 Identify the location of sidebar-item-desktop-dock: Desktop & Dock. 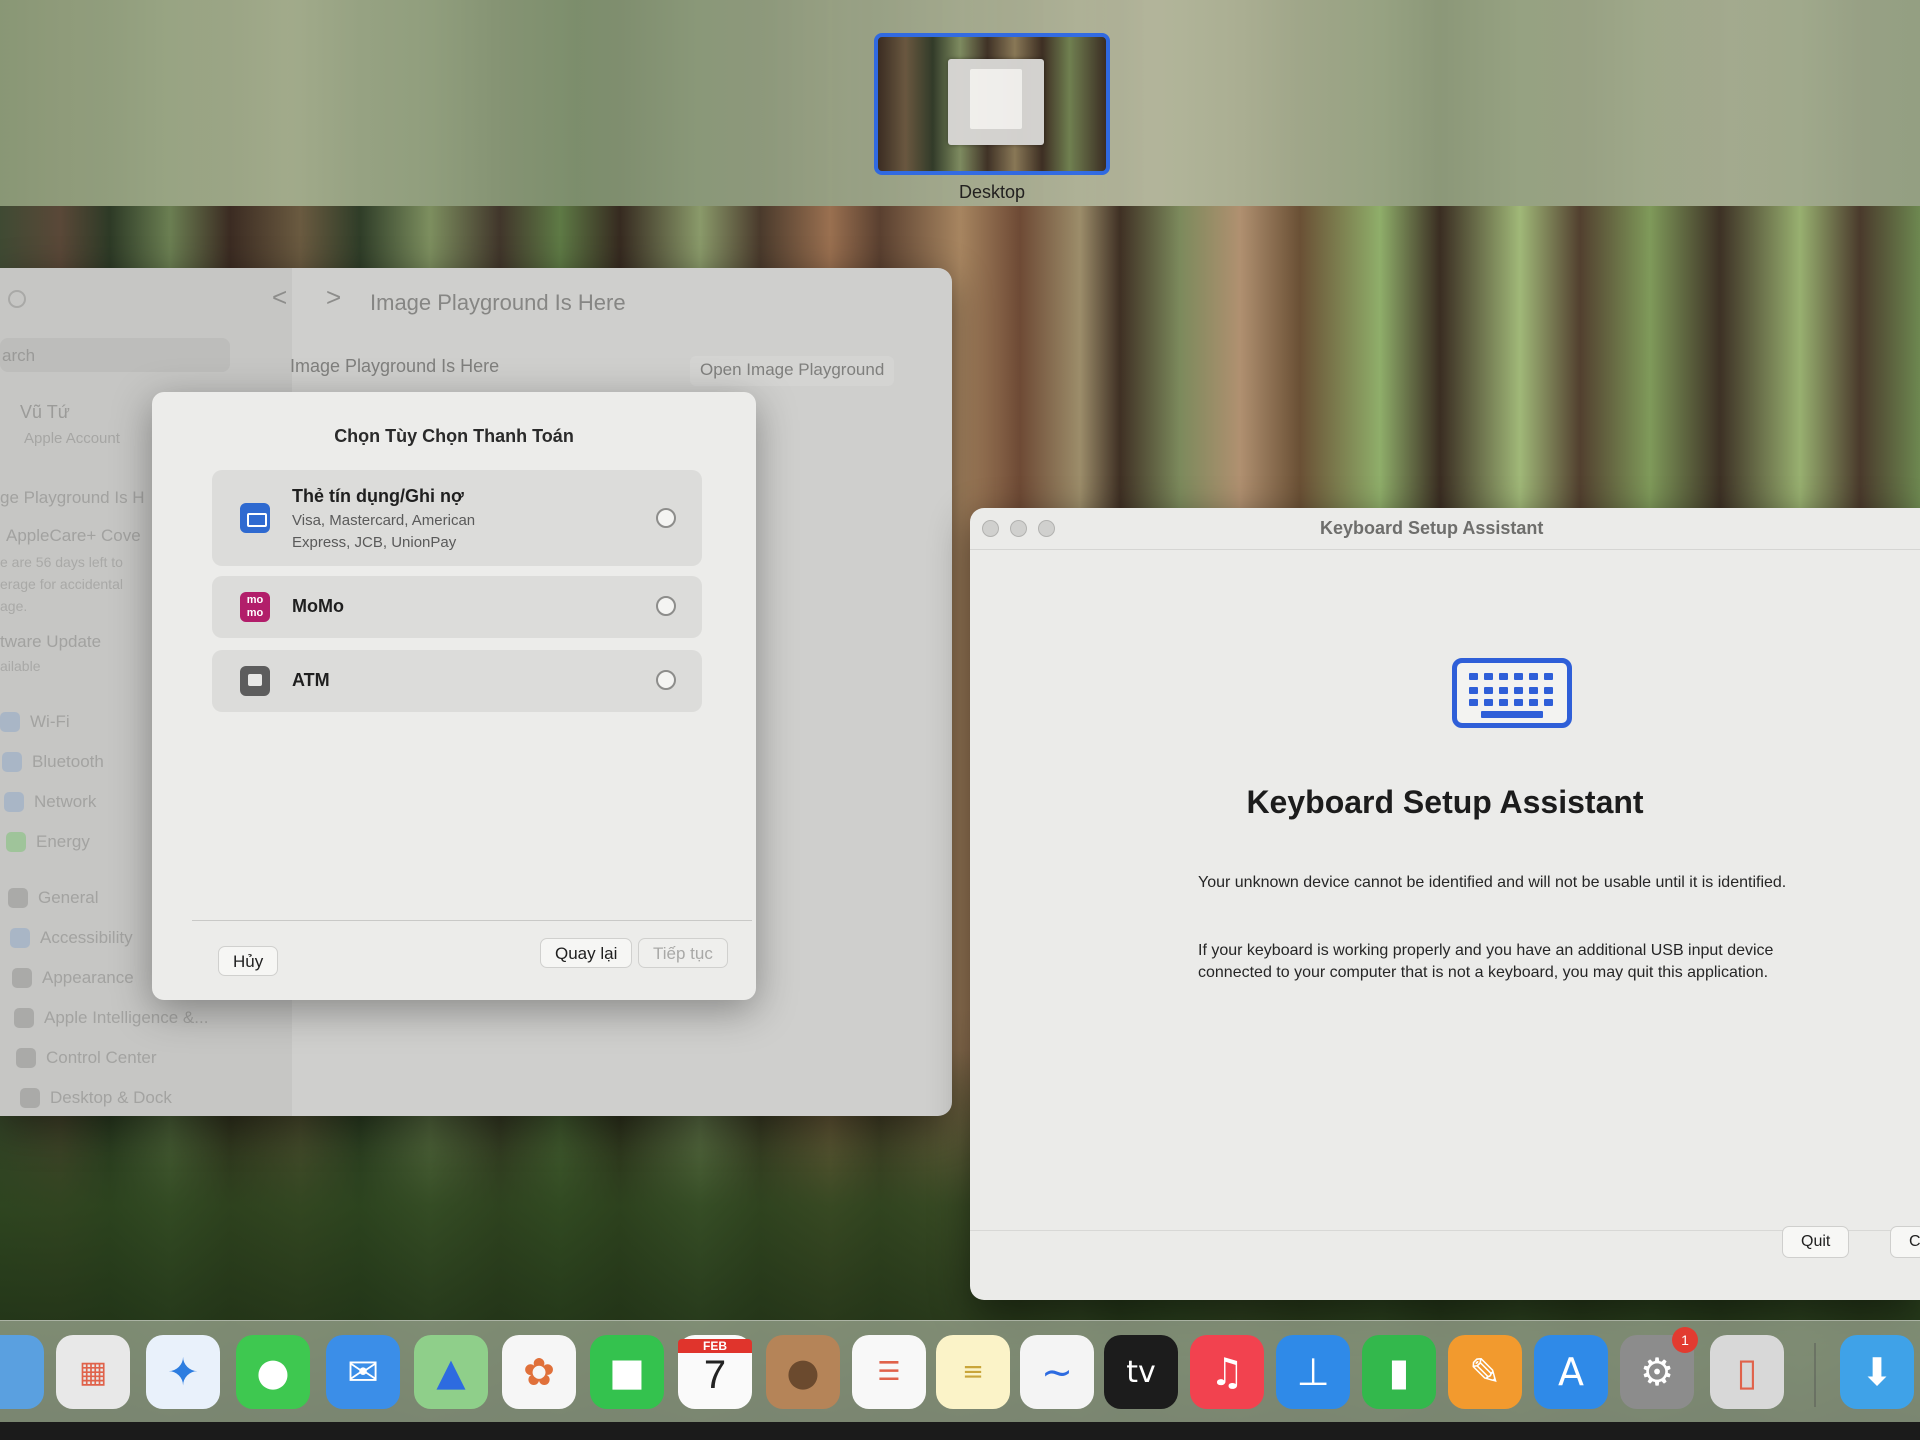
(96, 1098).